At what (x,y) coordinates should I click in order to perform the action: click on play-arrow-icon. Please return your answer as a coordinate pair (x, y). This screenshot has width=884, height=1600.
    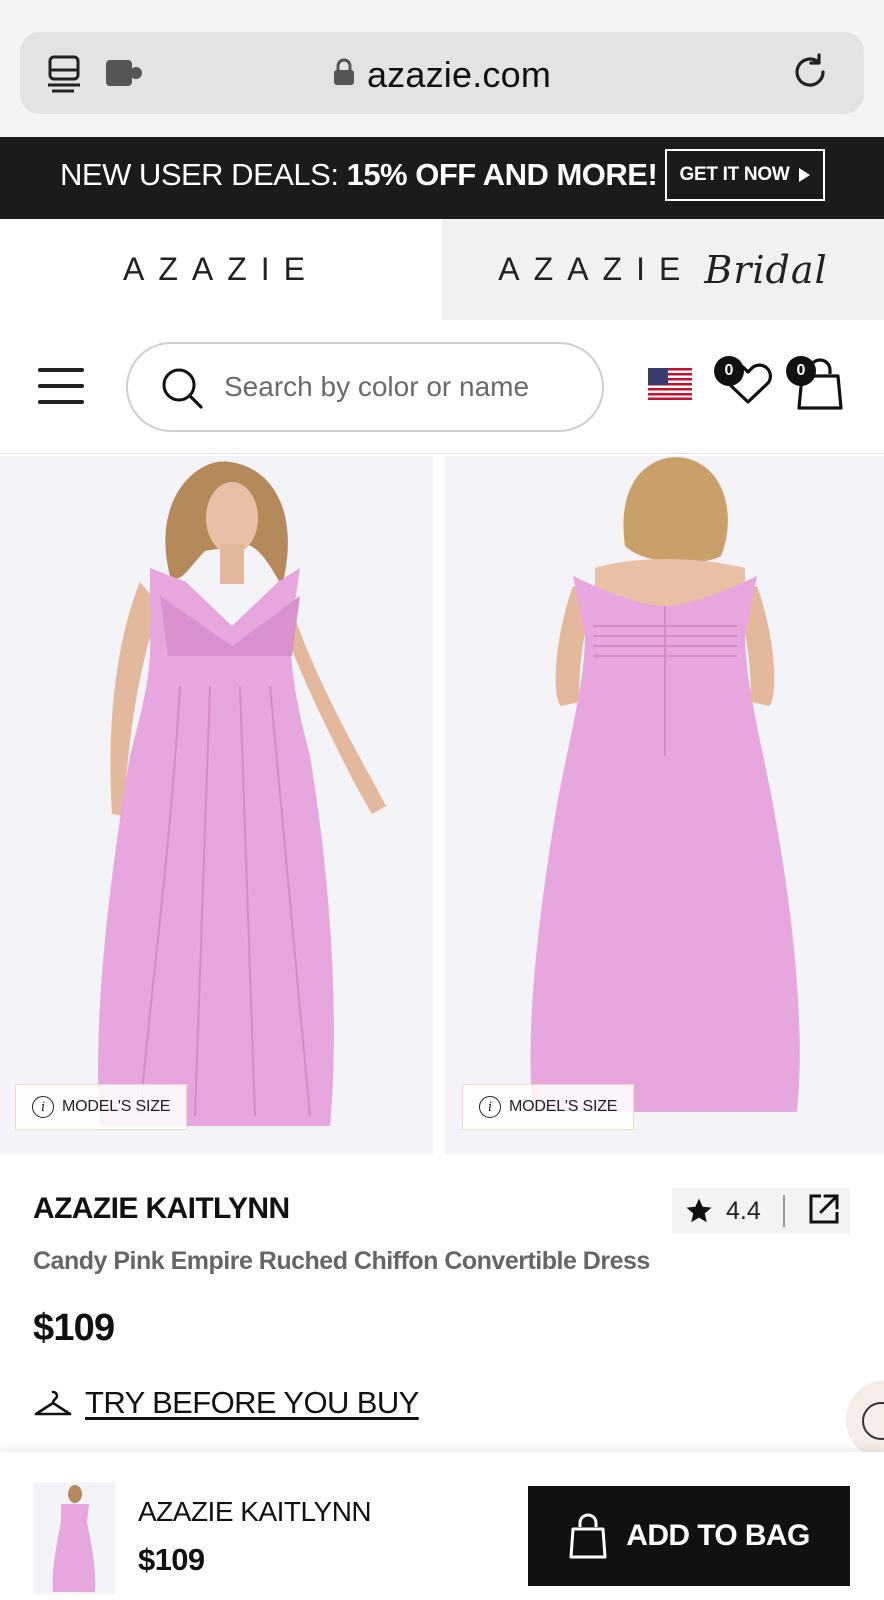
    Looking at the image, I should click on (805, 175).